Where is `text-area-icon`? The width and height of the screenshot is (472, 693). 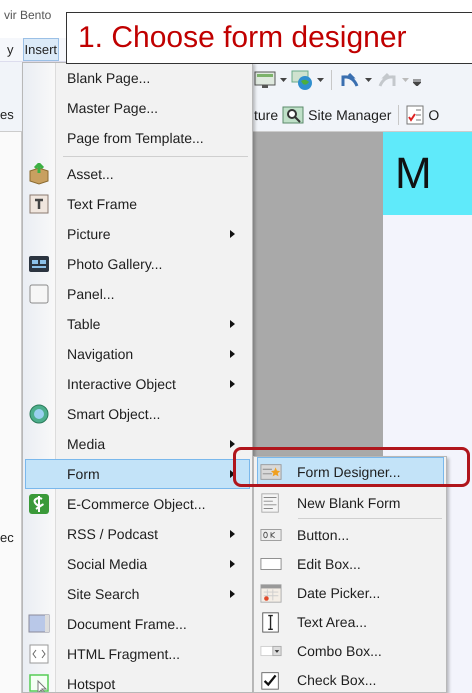
text-area-icon is located at coordinates (271, 621).